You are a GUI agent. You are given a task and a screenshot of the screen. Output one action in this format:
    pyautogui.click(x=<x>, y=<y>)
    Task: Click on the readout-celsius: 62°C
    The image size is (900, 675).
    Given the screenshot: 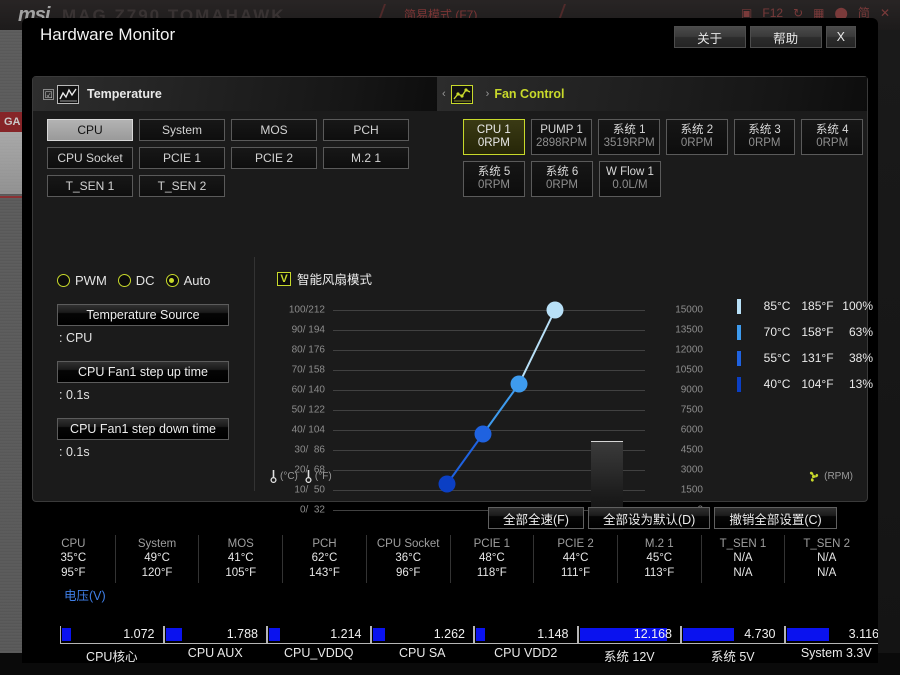 What is the action you would take?
    pyautogui.click(x=324, y=558)
    